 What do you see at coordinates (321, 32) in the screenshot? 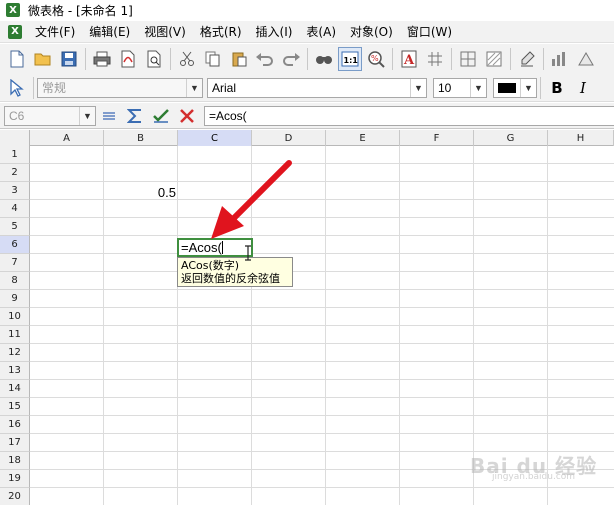
I see `menu-table: 表(A)` at bounding box center [321, 32].